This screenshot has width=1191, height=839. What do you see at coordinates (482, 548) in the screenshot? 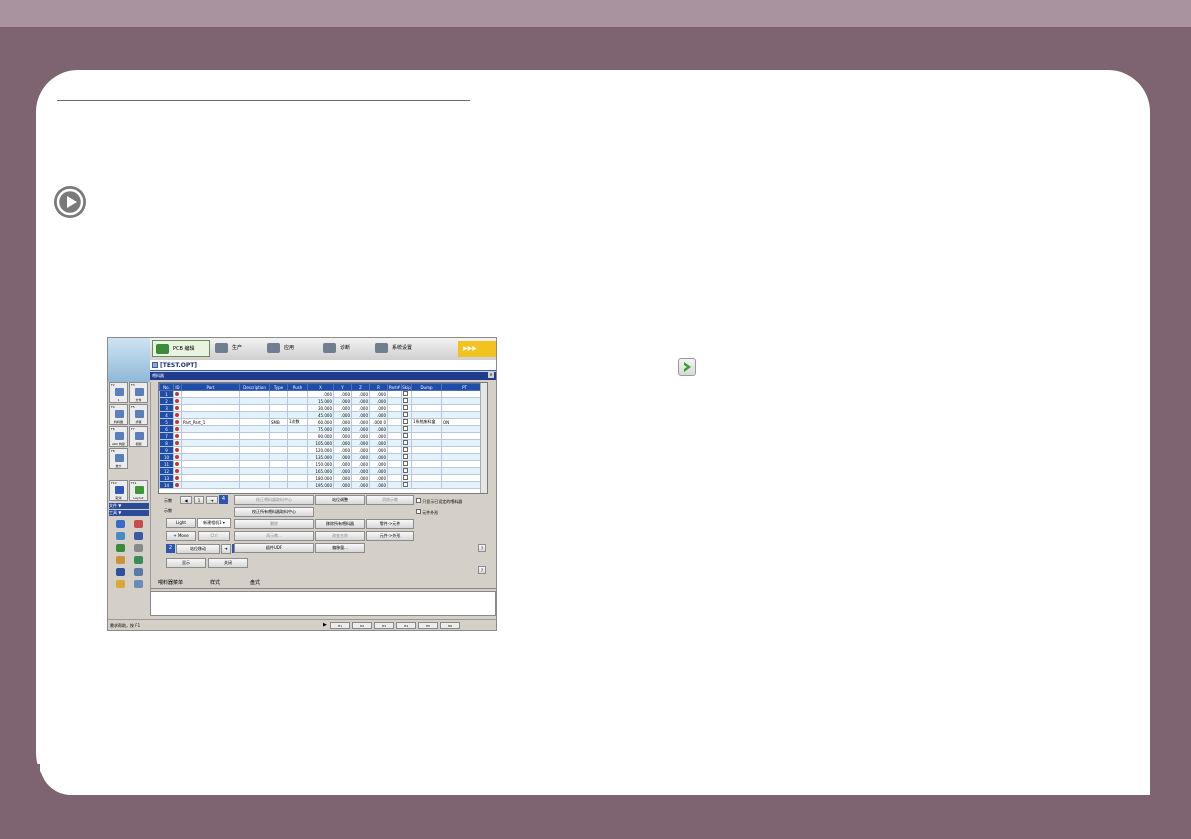
I see `help-button: ?` at bounding box center [482, 548].